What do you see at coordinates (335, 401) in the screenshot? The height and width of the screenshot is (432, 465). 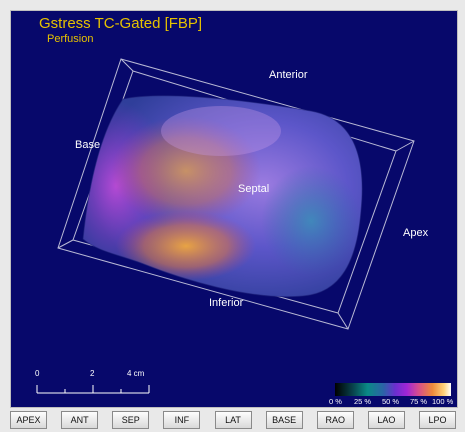 I see `colorbar-tick-0: 0 %` at bounding box center [335, 401].